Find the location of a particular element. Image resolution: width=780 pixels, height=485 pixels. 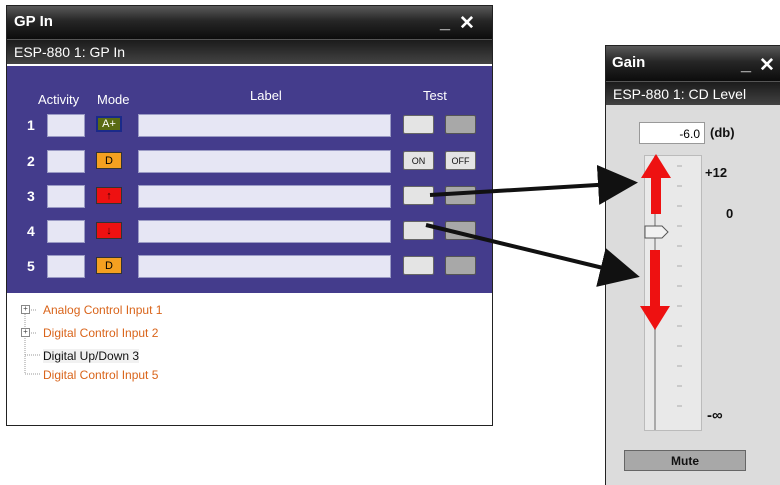

annotation-arrow-up is located at coordinates (533, 184).